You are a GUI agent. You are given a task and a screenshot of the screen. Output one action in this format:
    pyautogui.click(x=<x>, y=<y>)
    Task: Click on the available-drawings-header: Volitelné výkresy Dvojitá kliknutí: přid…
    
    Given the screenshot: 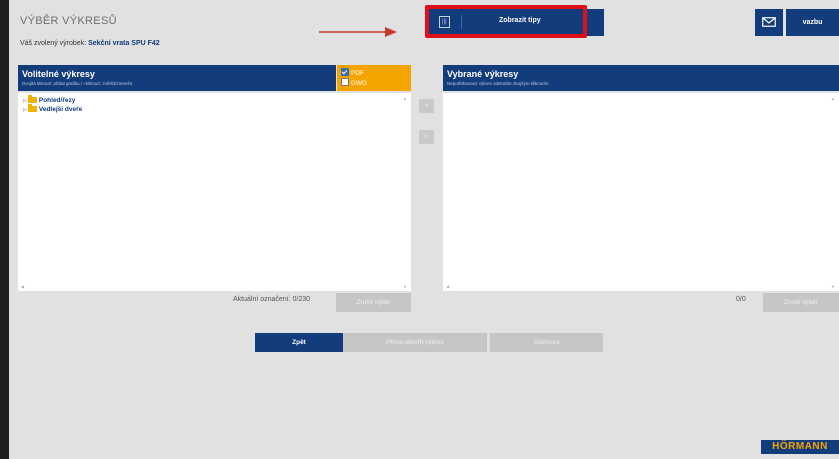 What is the action you would take?
    pyautogui.click(x=177, y=78)
    